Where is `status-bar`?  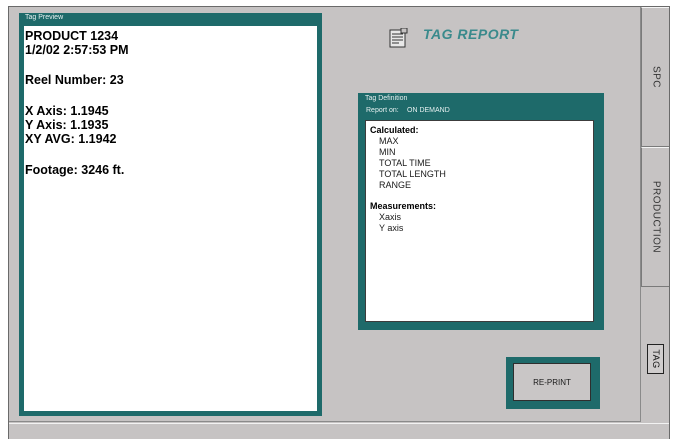 status-bar is located at coordinates (339, 431).